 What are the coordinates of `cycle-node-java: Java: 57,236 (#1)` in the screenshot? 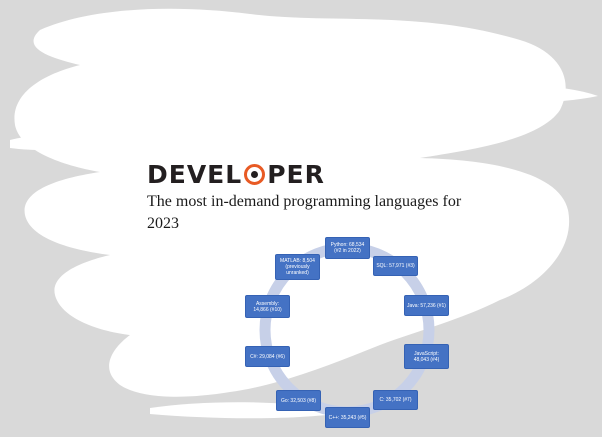 It's located at (426, 305).